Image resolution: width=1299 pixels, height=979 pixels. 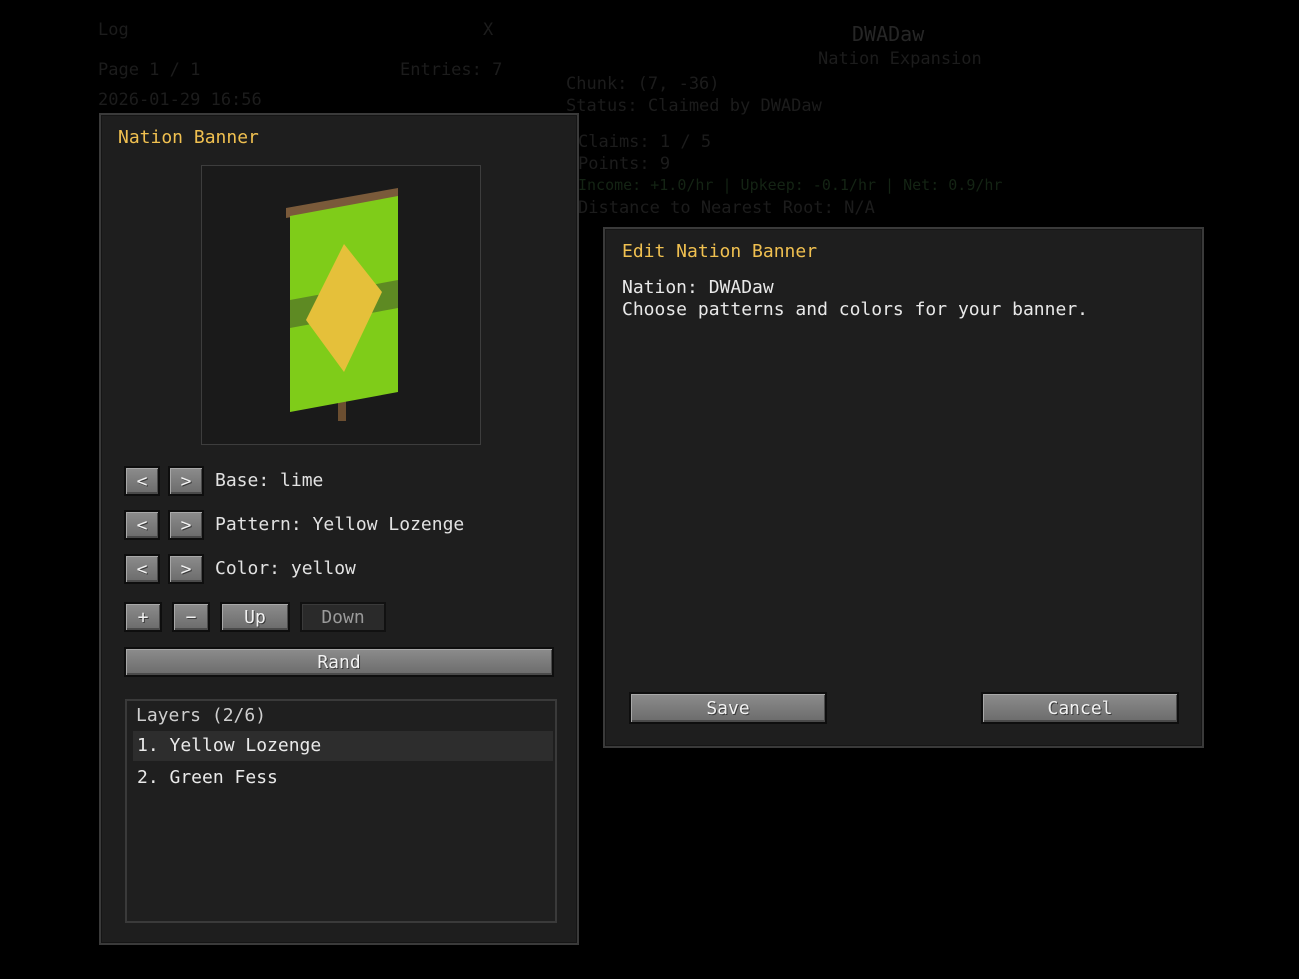 I want to click on move-down-button: Down, so click(x=343, y=617).